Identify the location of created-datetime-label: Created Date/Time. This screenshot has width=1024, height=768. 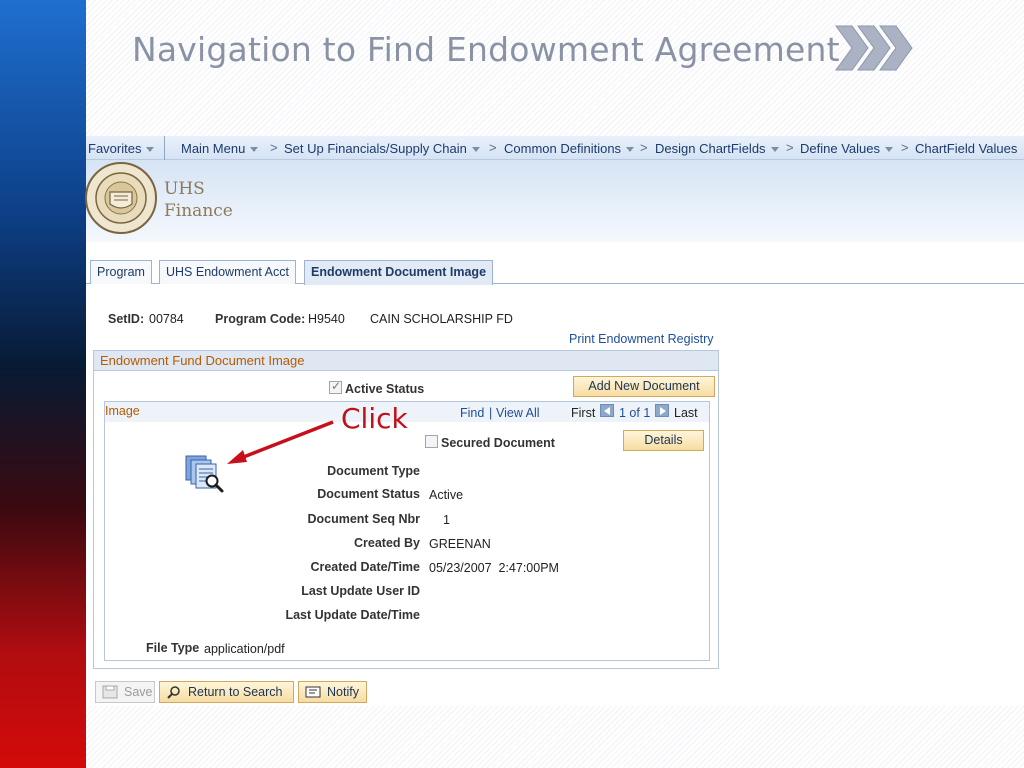
(365, 567).